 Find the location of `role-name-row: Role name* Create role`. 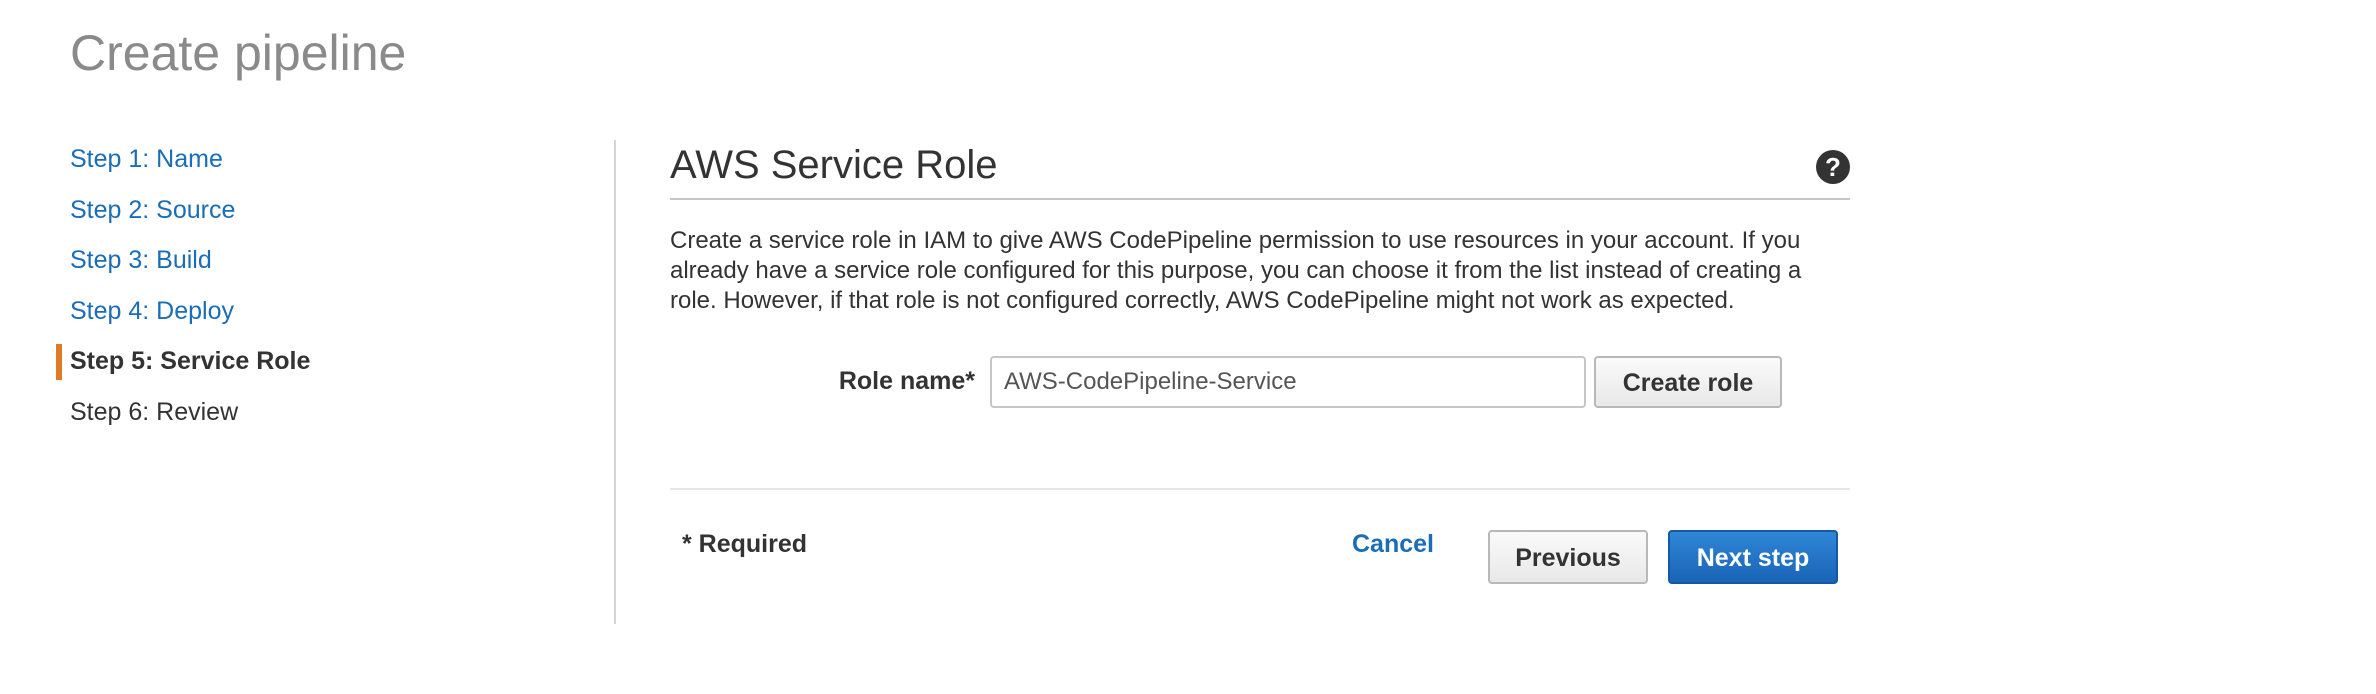

role-name-row: Role name* Create role is located at coordinates (1260, 386).